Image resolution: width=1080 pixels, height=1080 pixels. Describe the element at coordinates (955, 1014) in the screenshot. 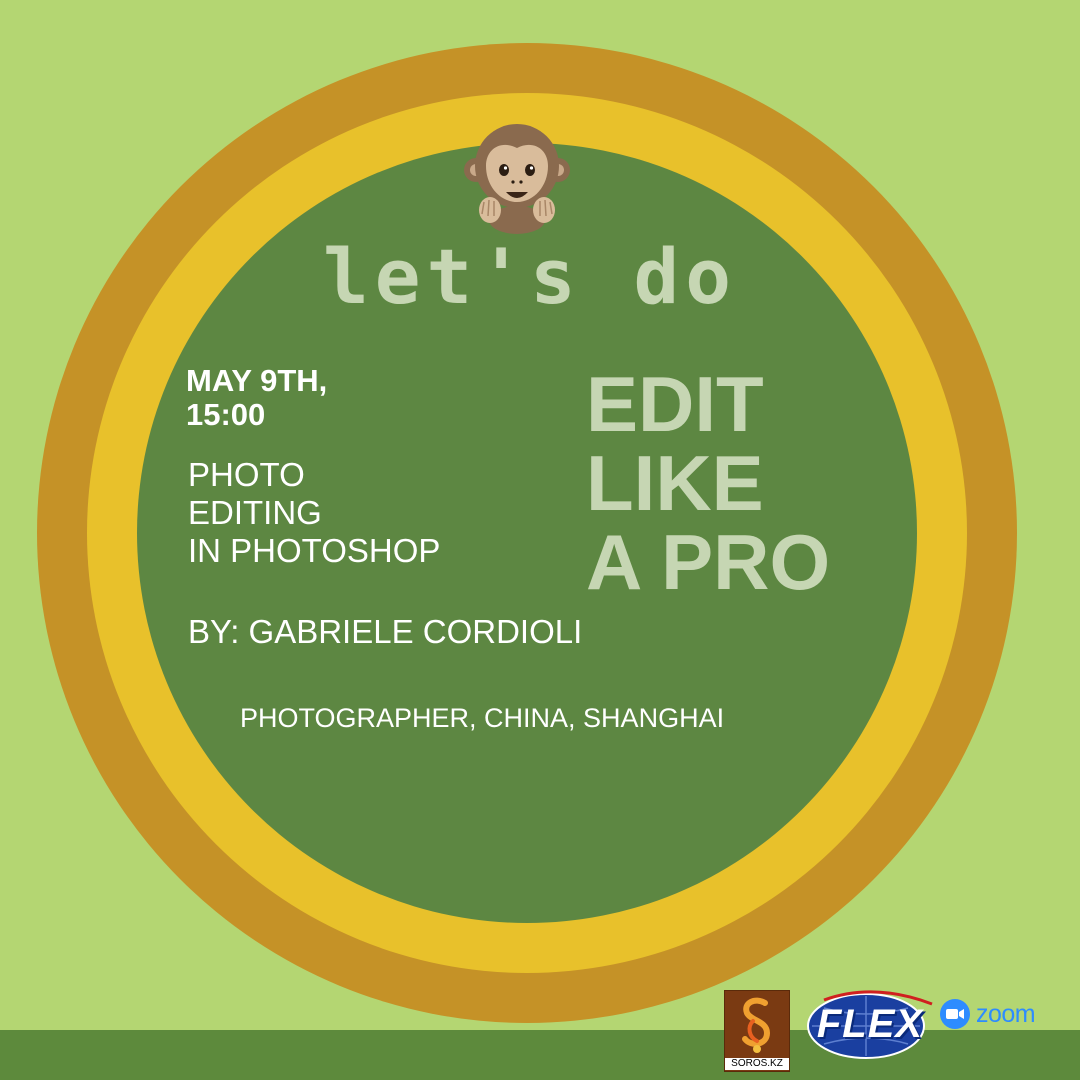

I see `zoom-camera-icon` at that location.